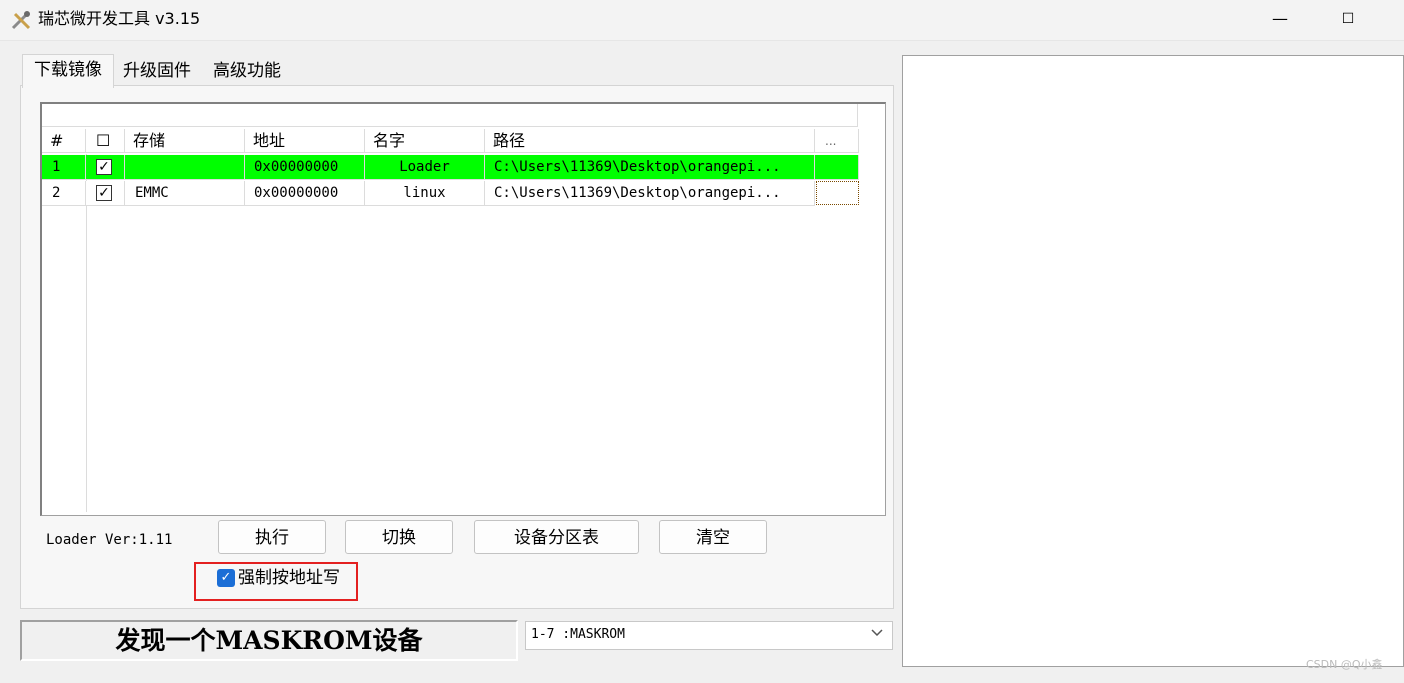 This screenshot has width=1404, height=683. I want to click on column-header-number: #, so click(64, 141).